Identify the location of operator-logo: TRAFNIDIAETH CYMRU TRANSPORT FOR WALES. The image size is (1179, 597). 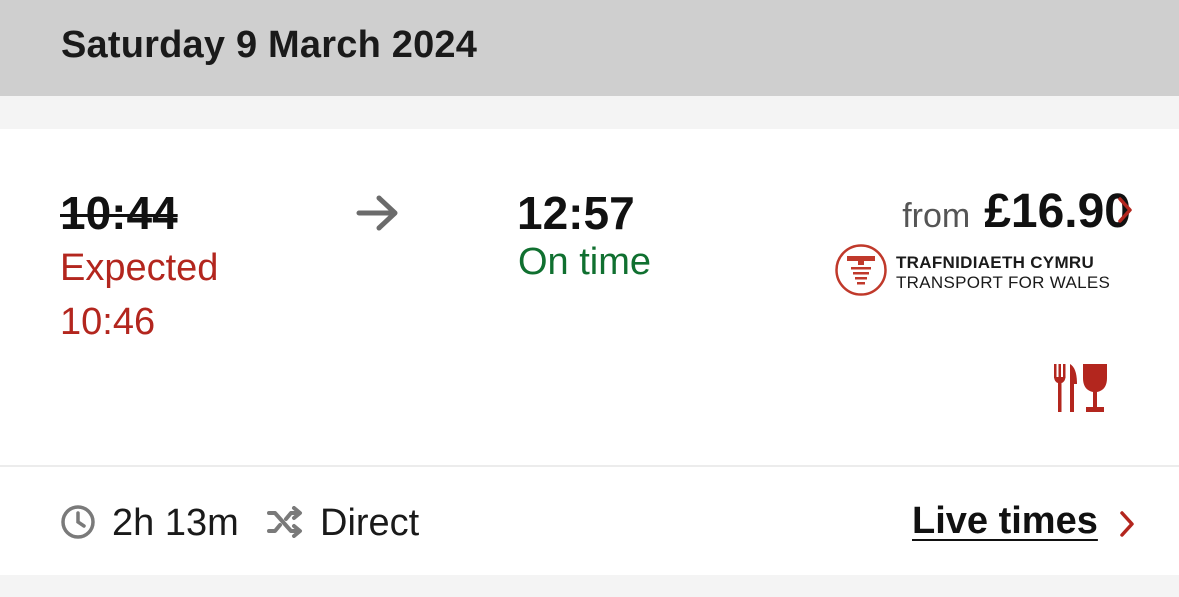
(979, 271).